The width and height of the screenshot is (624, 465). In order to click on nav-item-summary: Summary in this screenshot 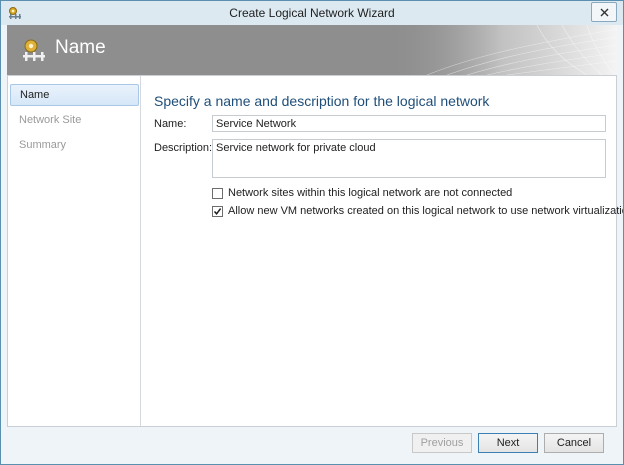, I will do `click(74, 146)`.